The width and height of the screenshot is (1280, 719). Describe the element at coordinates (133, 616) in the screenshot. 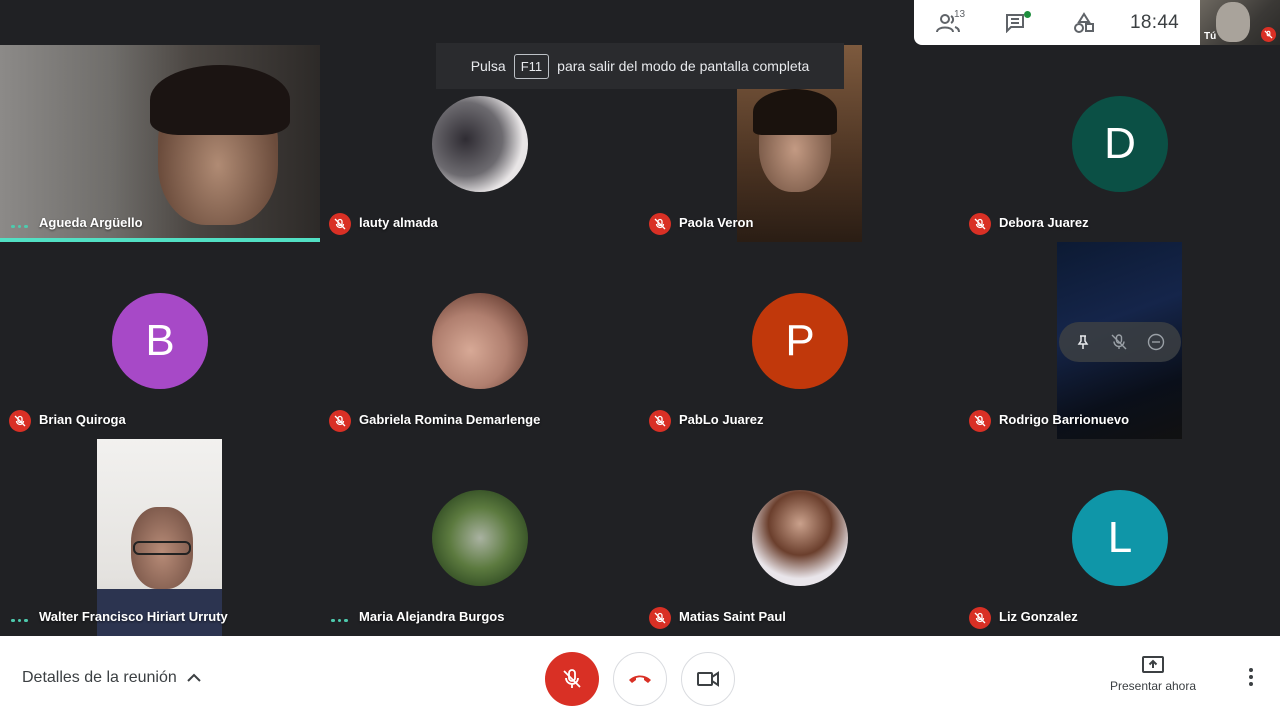

I see `participant-name: Walter Francisco Hiriart Urruty` at that location.